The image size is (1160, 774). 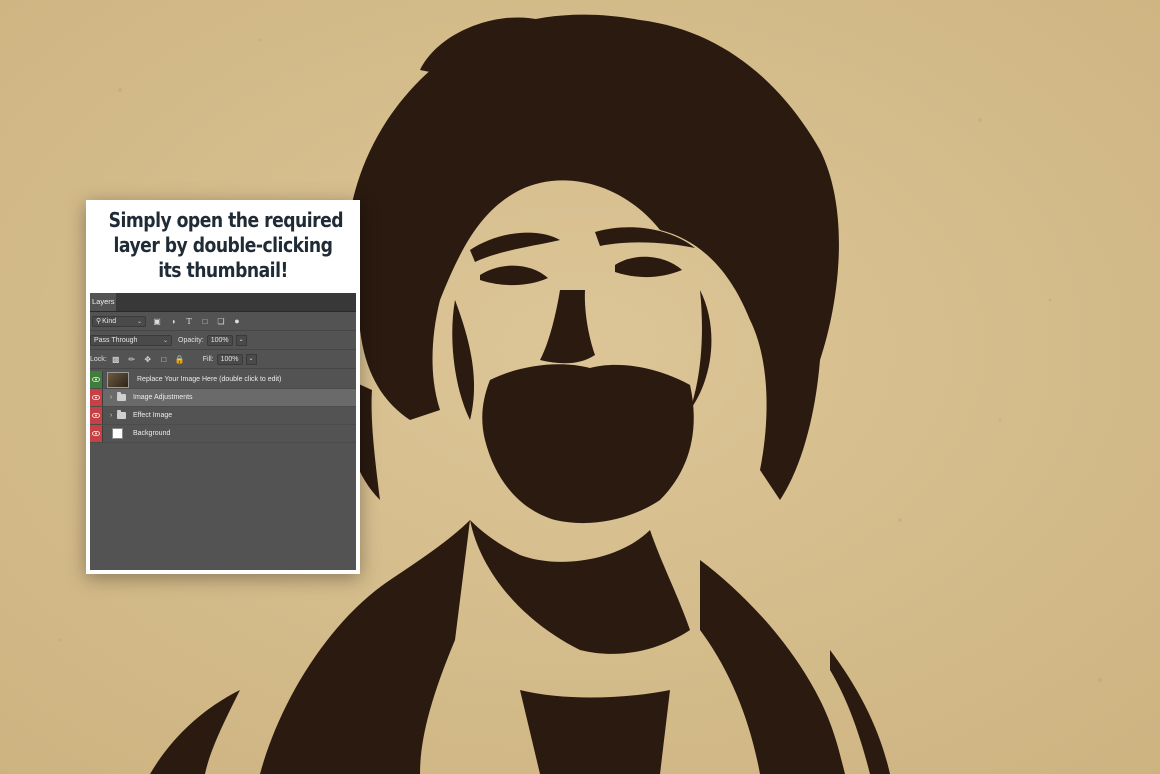 What do you see at coordinates (99, 321) in the screenshot?
I see `search-icon: ⚲` at bounding box center [99, 321].